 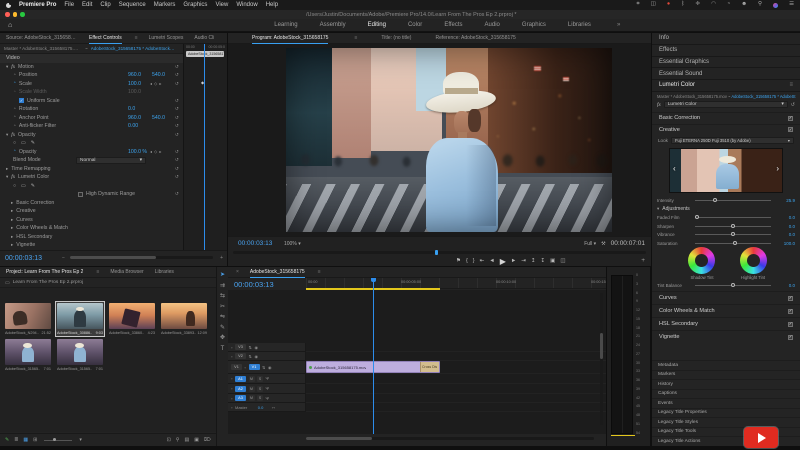 What do you see at coordinates (726, 412) in the screenshot?
I see `panel-header-row: Legacy Title Properties` at bounding box center [726, 412].